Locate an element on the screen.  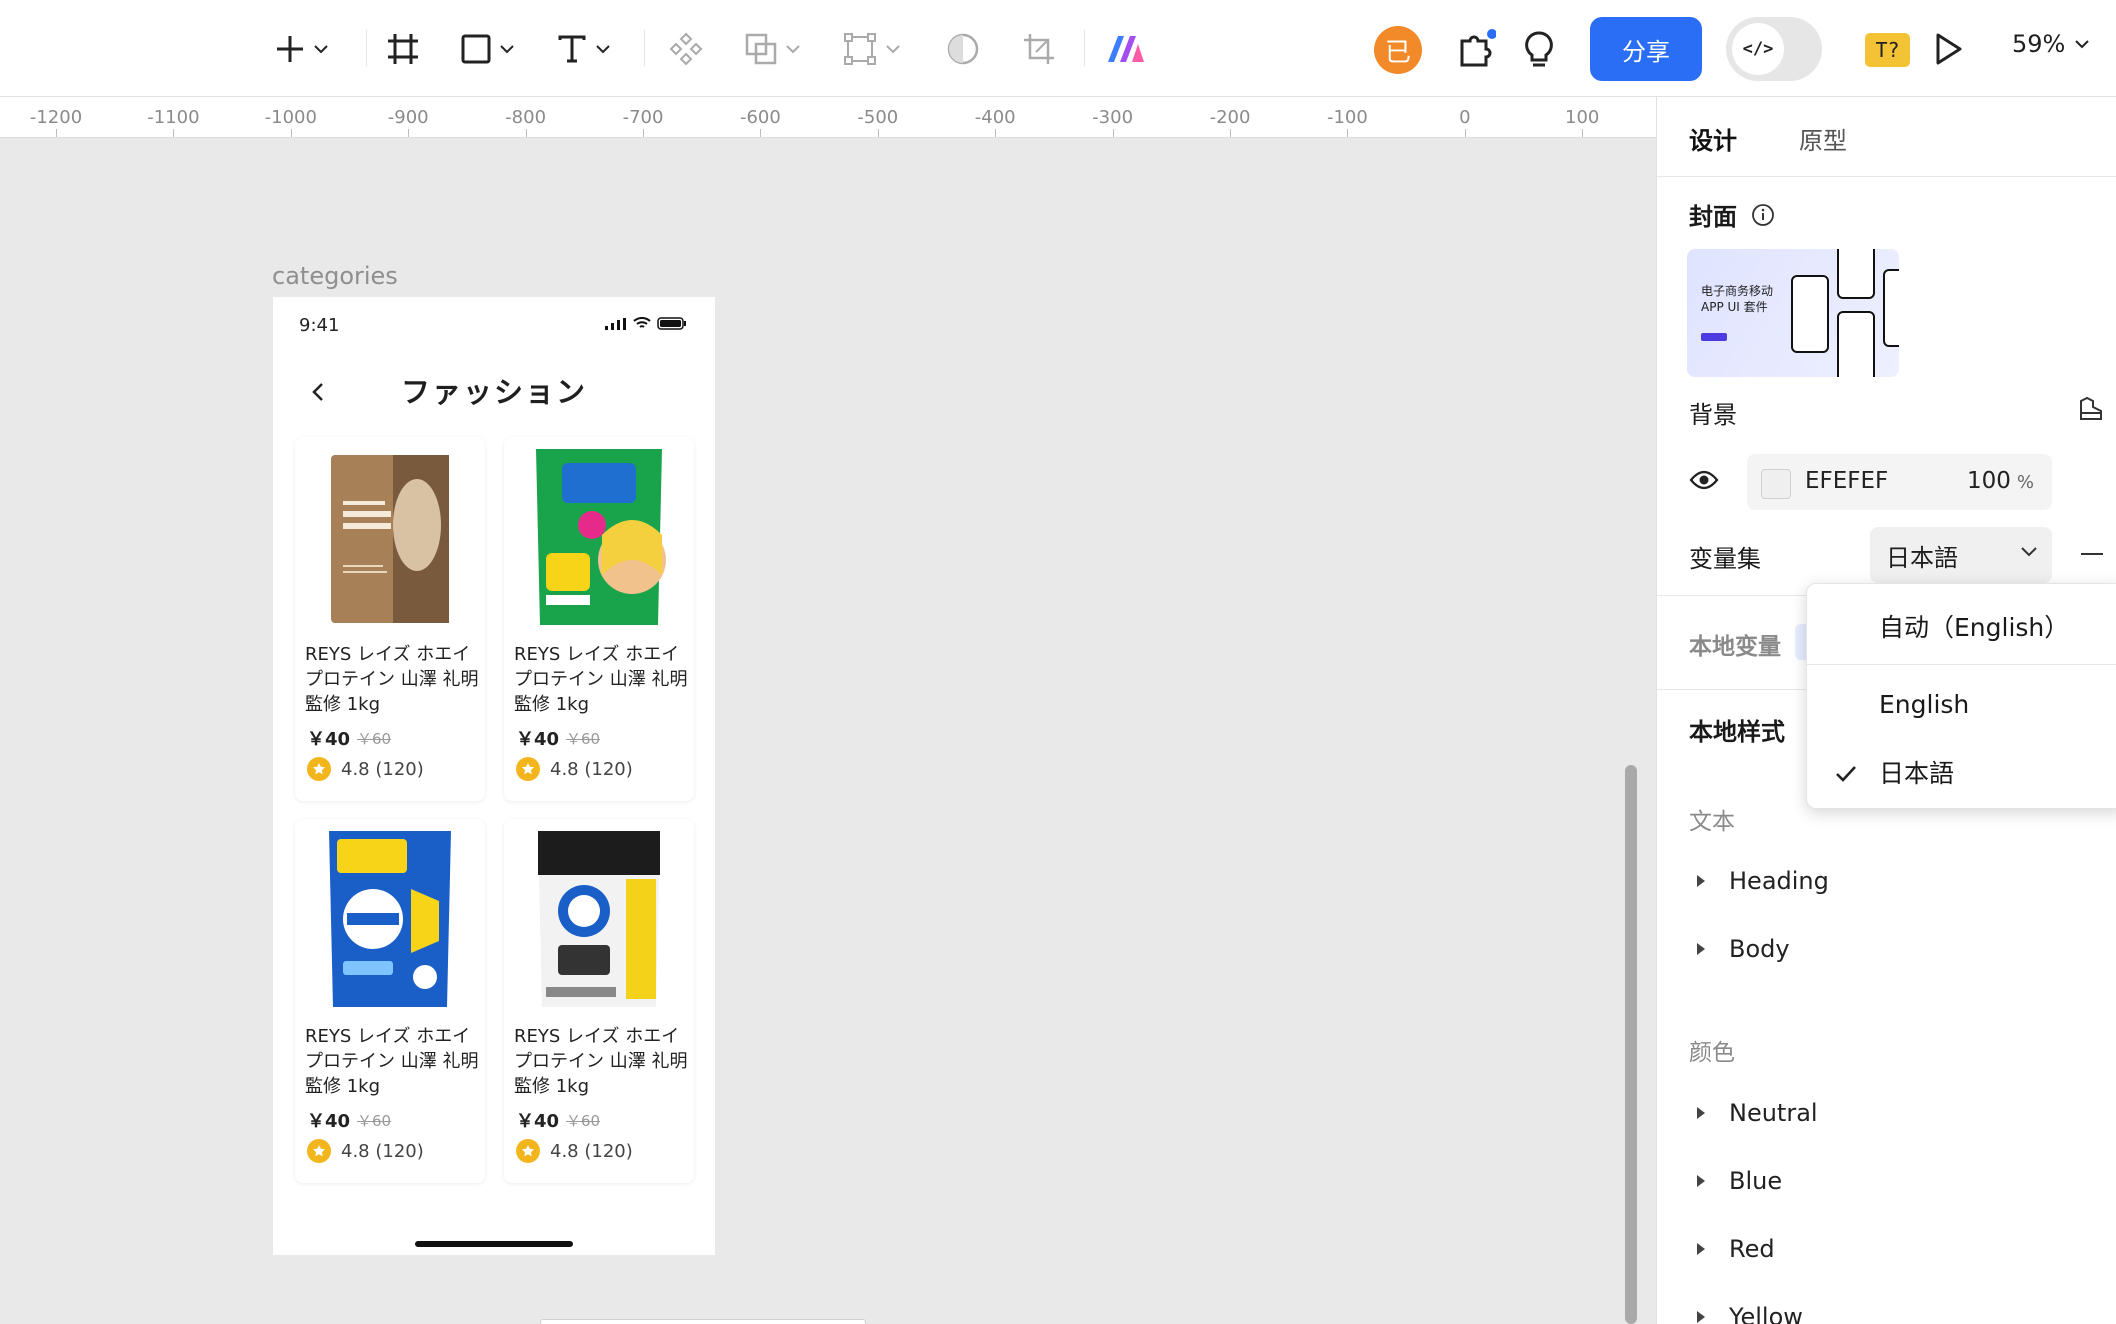
canvas-bottom-tab is located at coordinates (703, 1321).